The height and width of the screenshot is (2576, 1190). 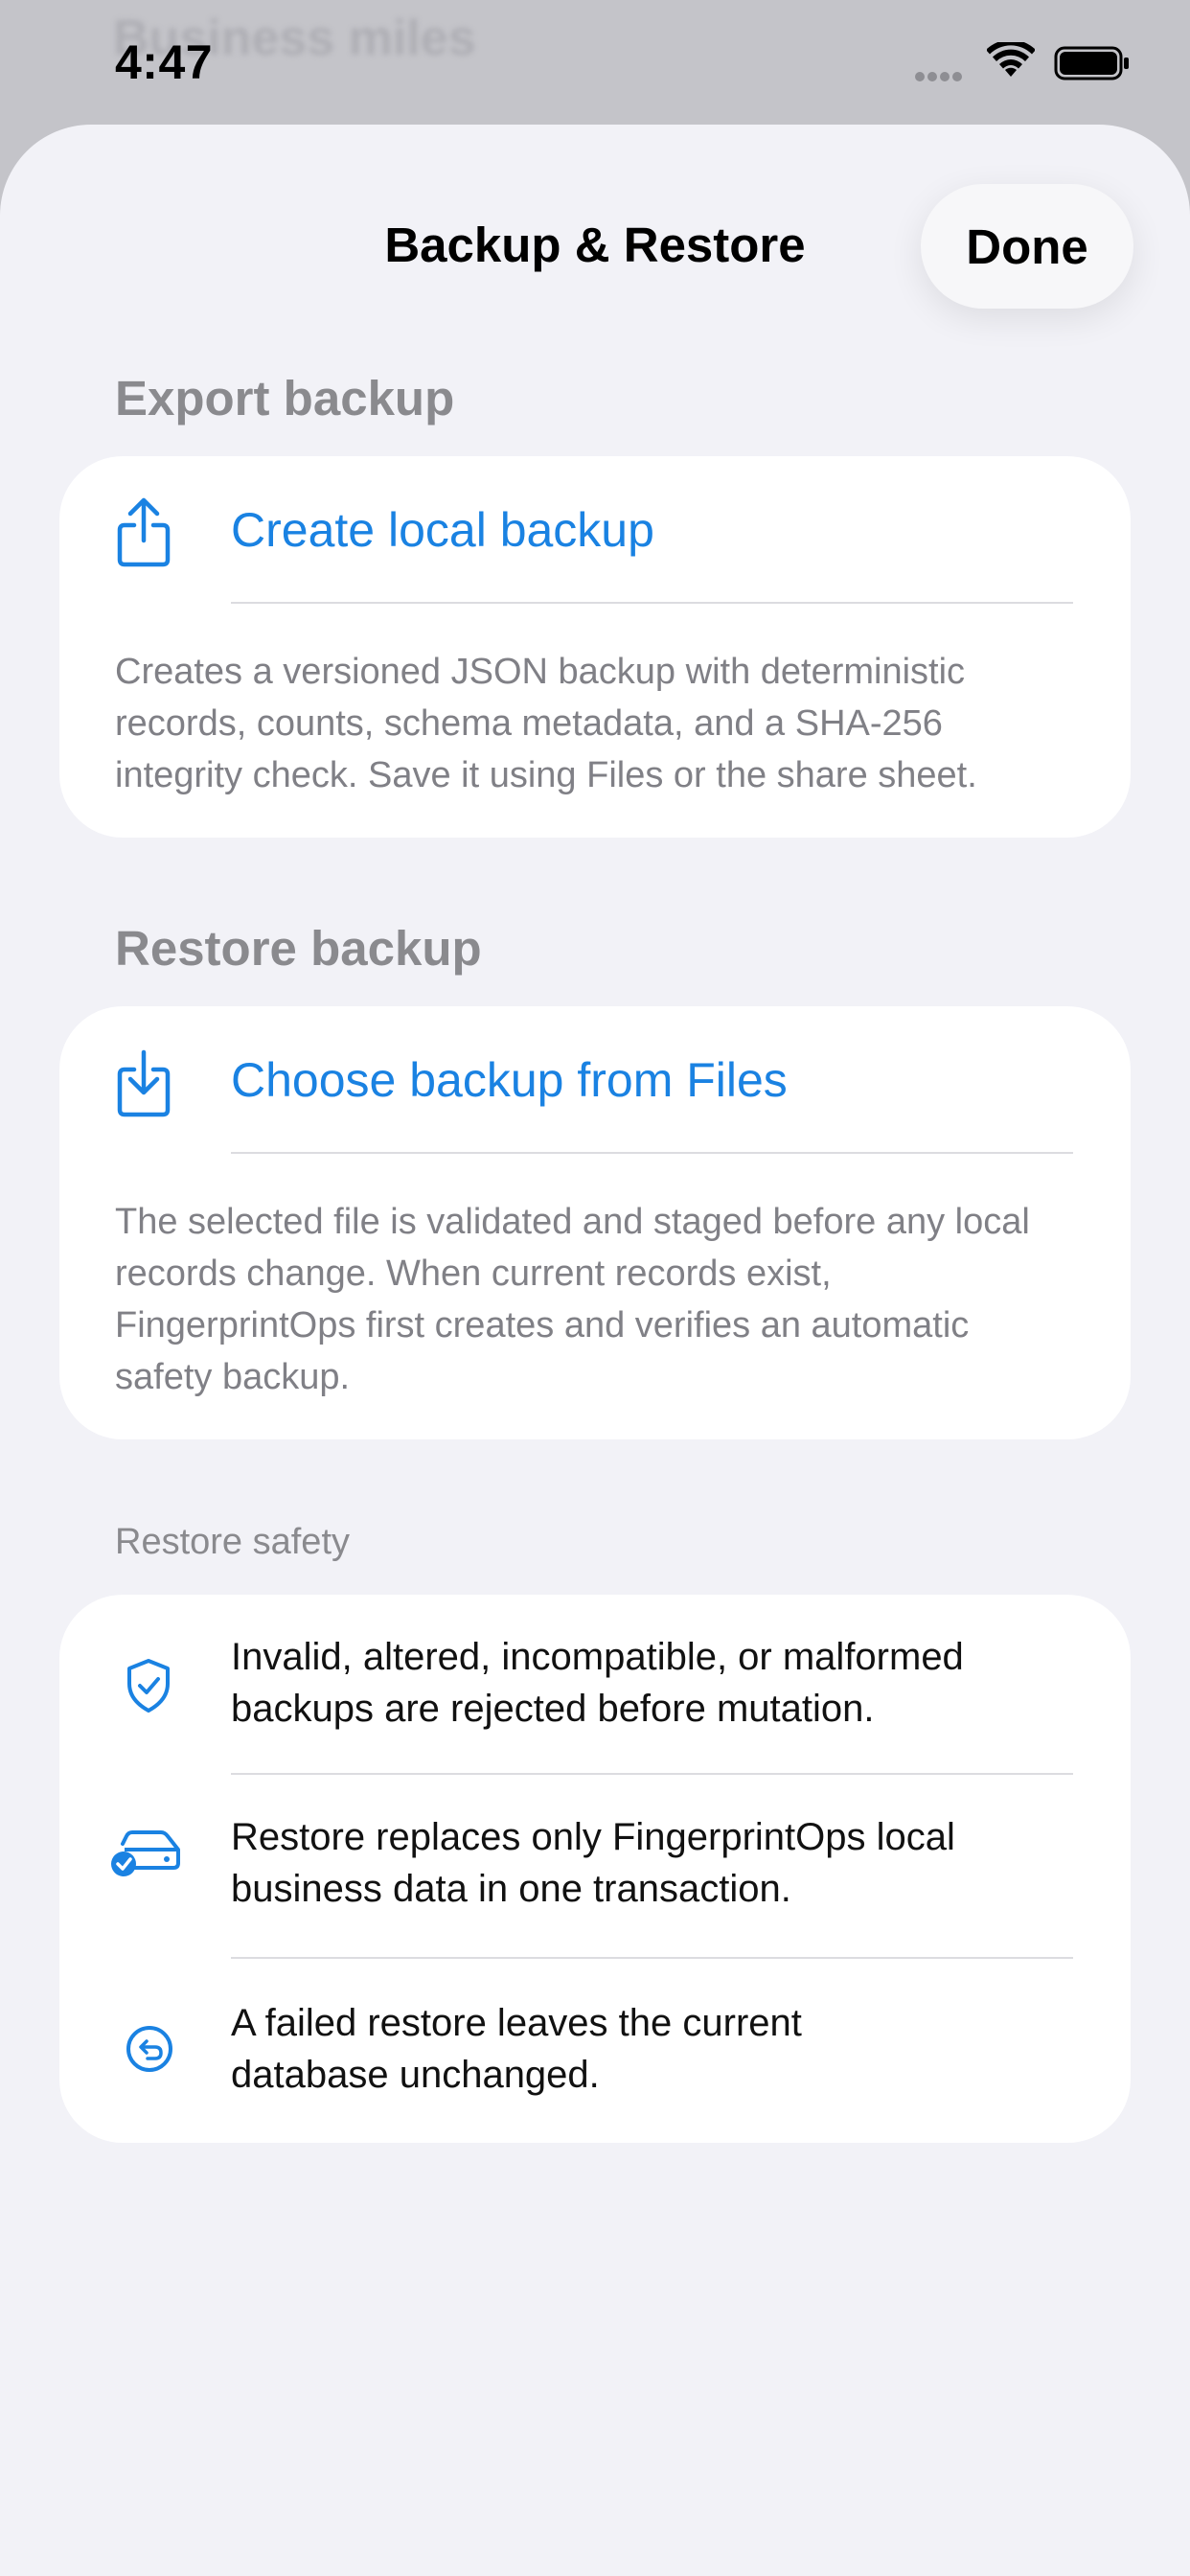 I want to click on status-time: 4:47, so click(x=164, y=62).